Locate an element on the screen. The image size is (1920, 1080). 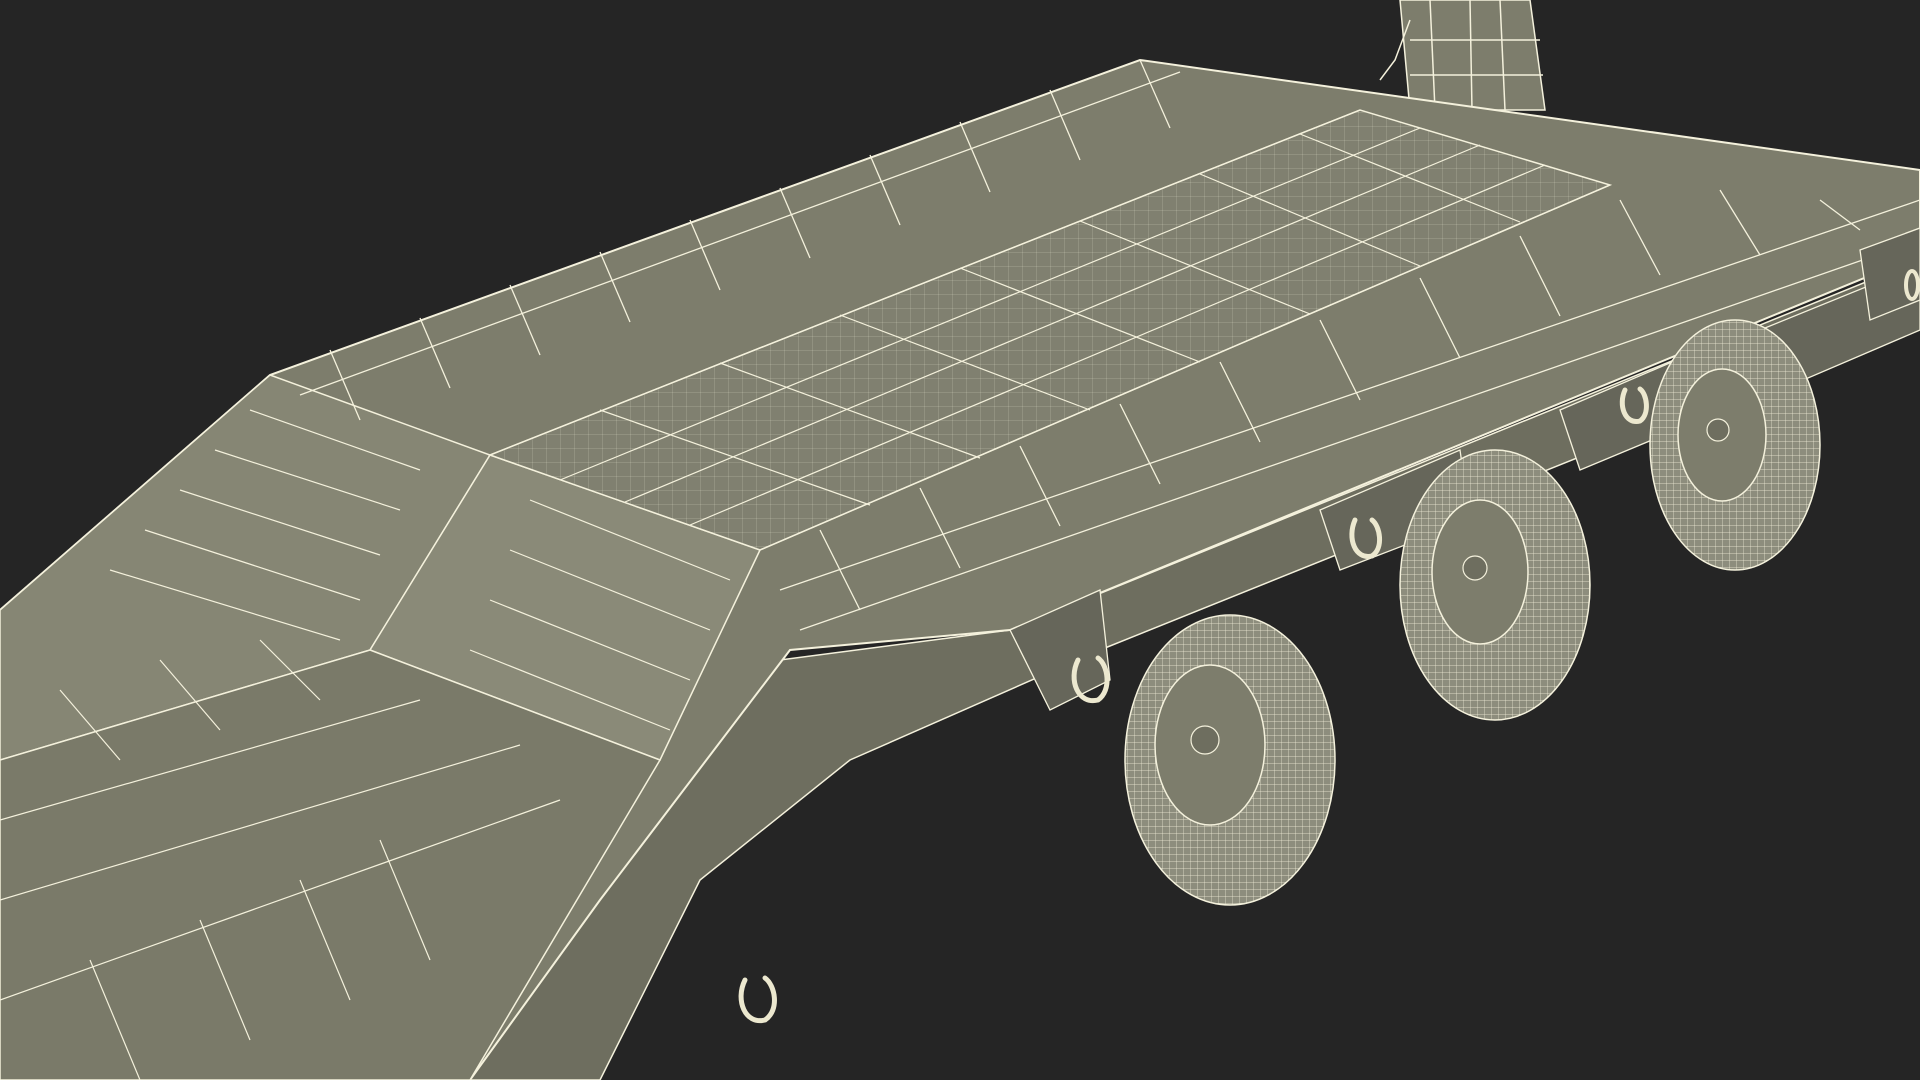
wheel-front is located at coordinates (1230, 760).